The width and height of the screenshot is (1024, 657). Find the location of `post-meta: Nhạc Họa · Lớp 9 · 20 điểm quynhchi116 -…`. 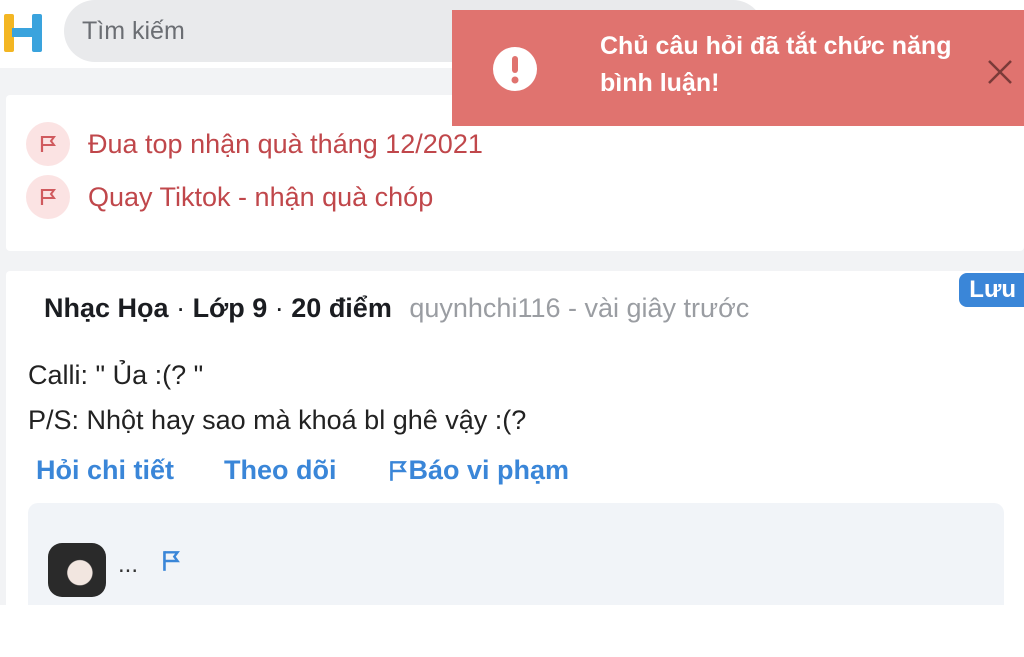

post-meta: Nhạc Họa · Lớp 9 · 20 điểm quynhchi116 -… is located at coordinates (396, 308).